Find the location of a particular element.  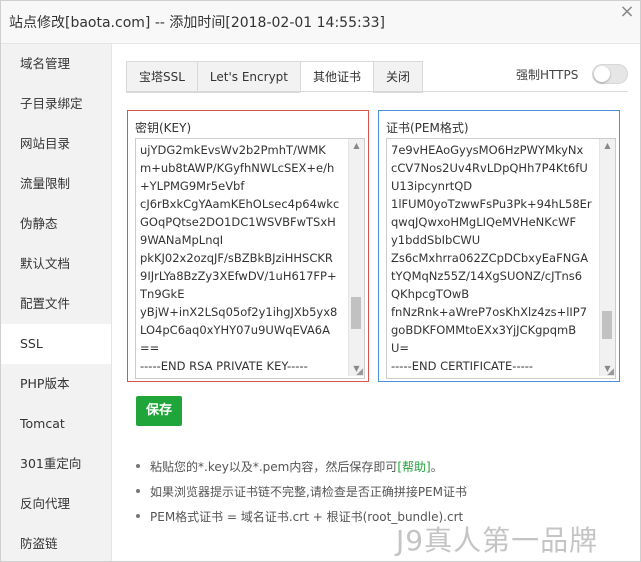

tip-end: 。 is located at coordinates (436, 467).